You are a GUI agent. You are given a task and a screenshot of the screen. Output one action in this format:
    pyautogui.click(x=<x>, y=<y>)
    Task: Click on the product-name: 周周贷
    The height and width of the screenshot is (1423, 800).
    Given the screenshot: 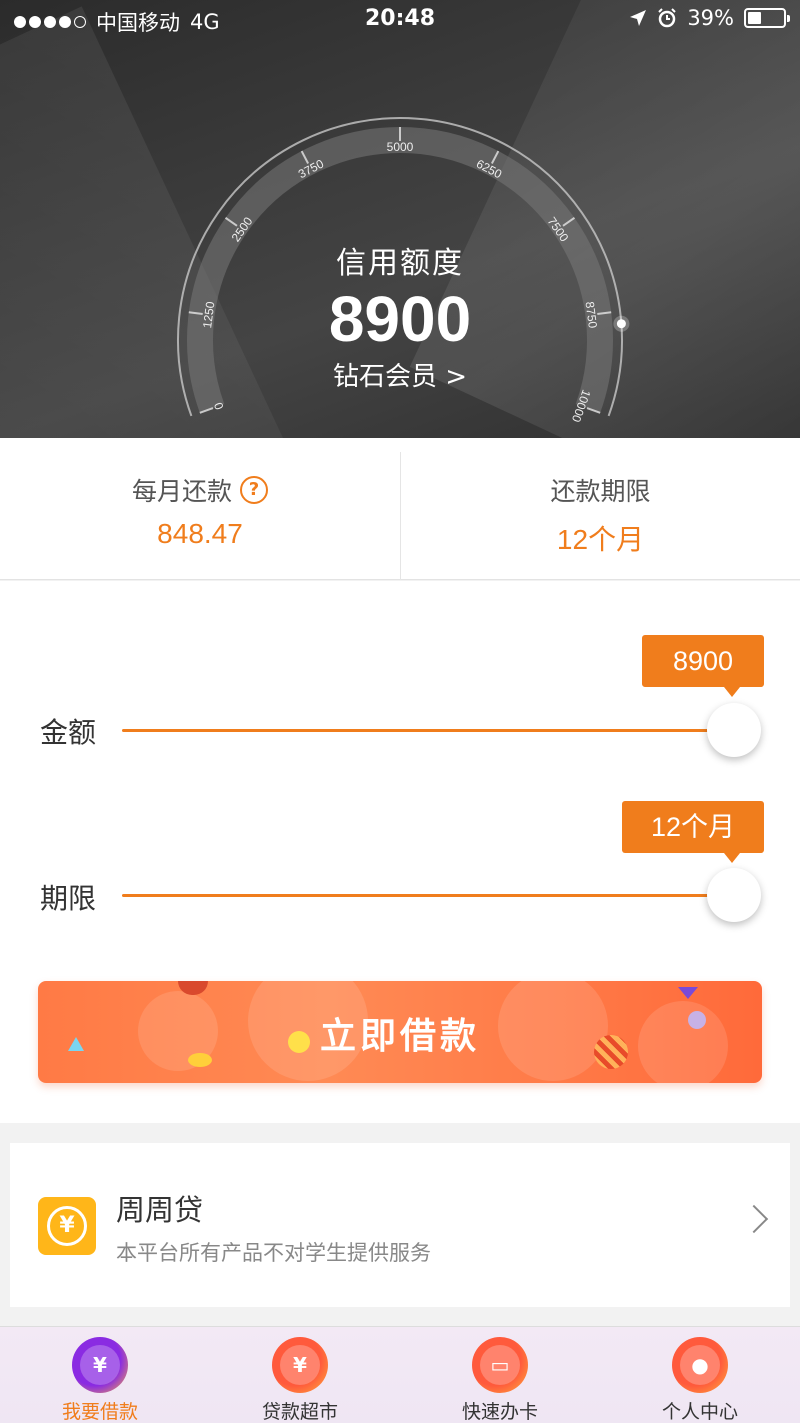 What is the action you would take?
    pyautogui.click(x=160, y=1210)
    